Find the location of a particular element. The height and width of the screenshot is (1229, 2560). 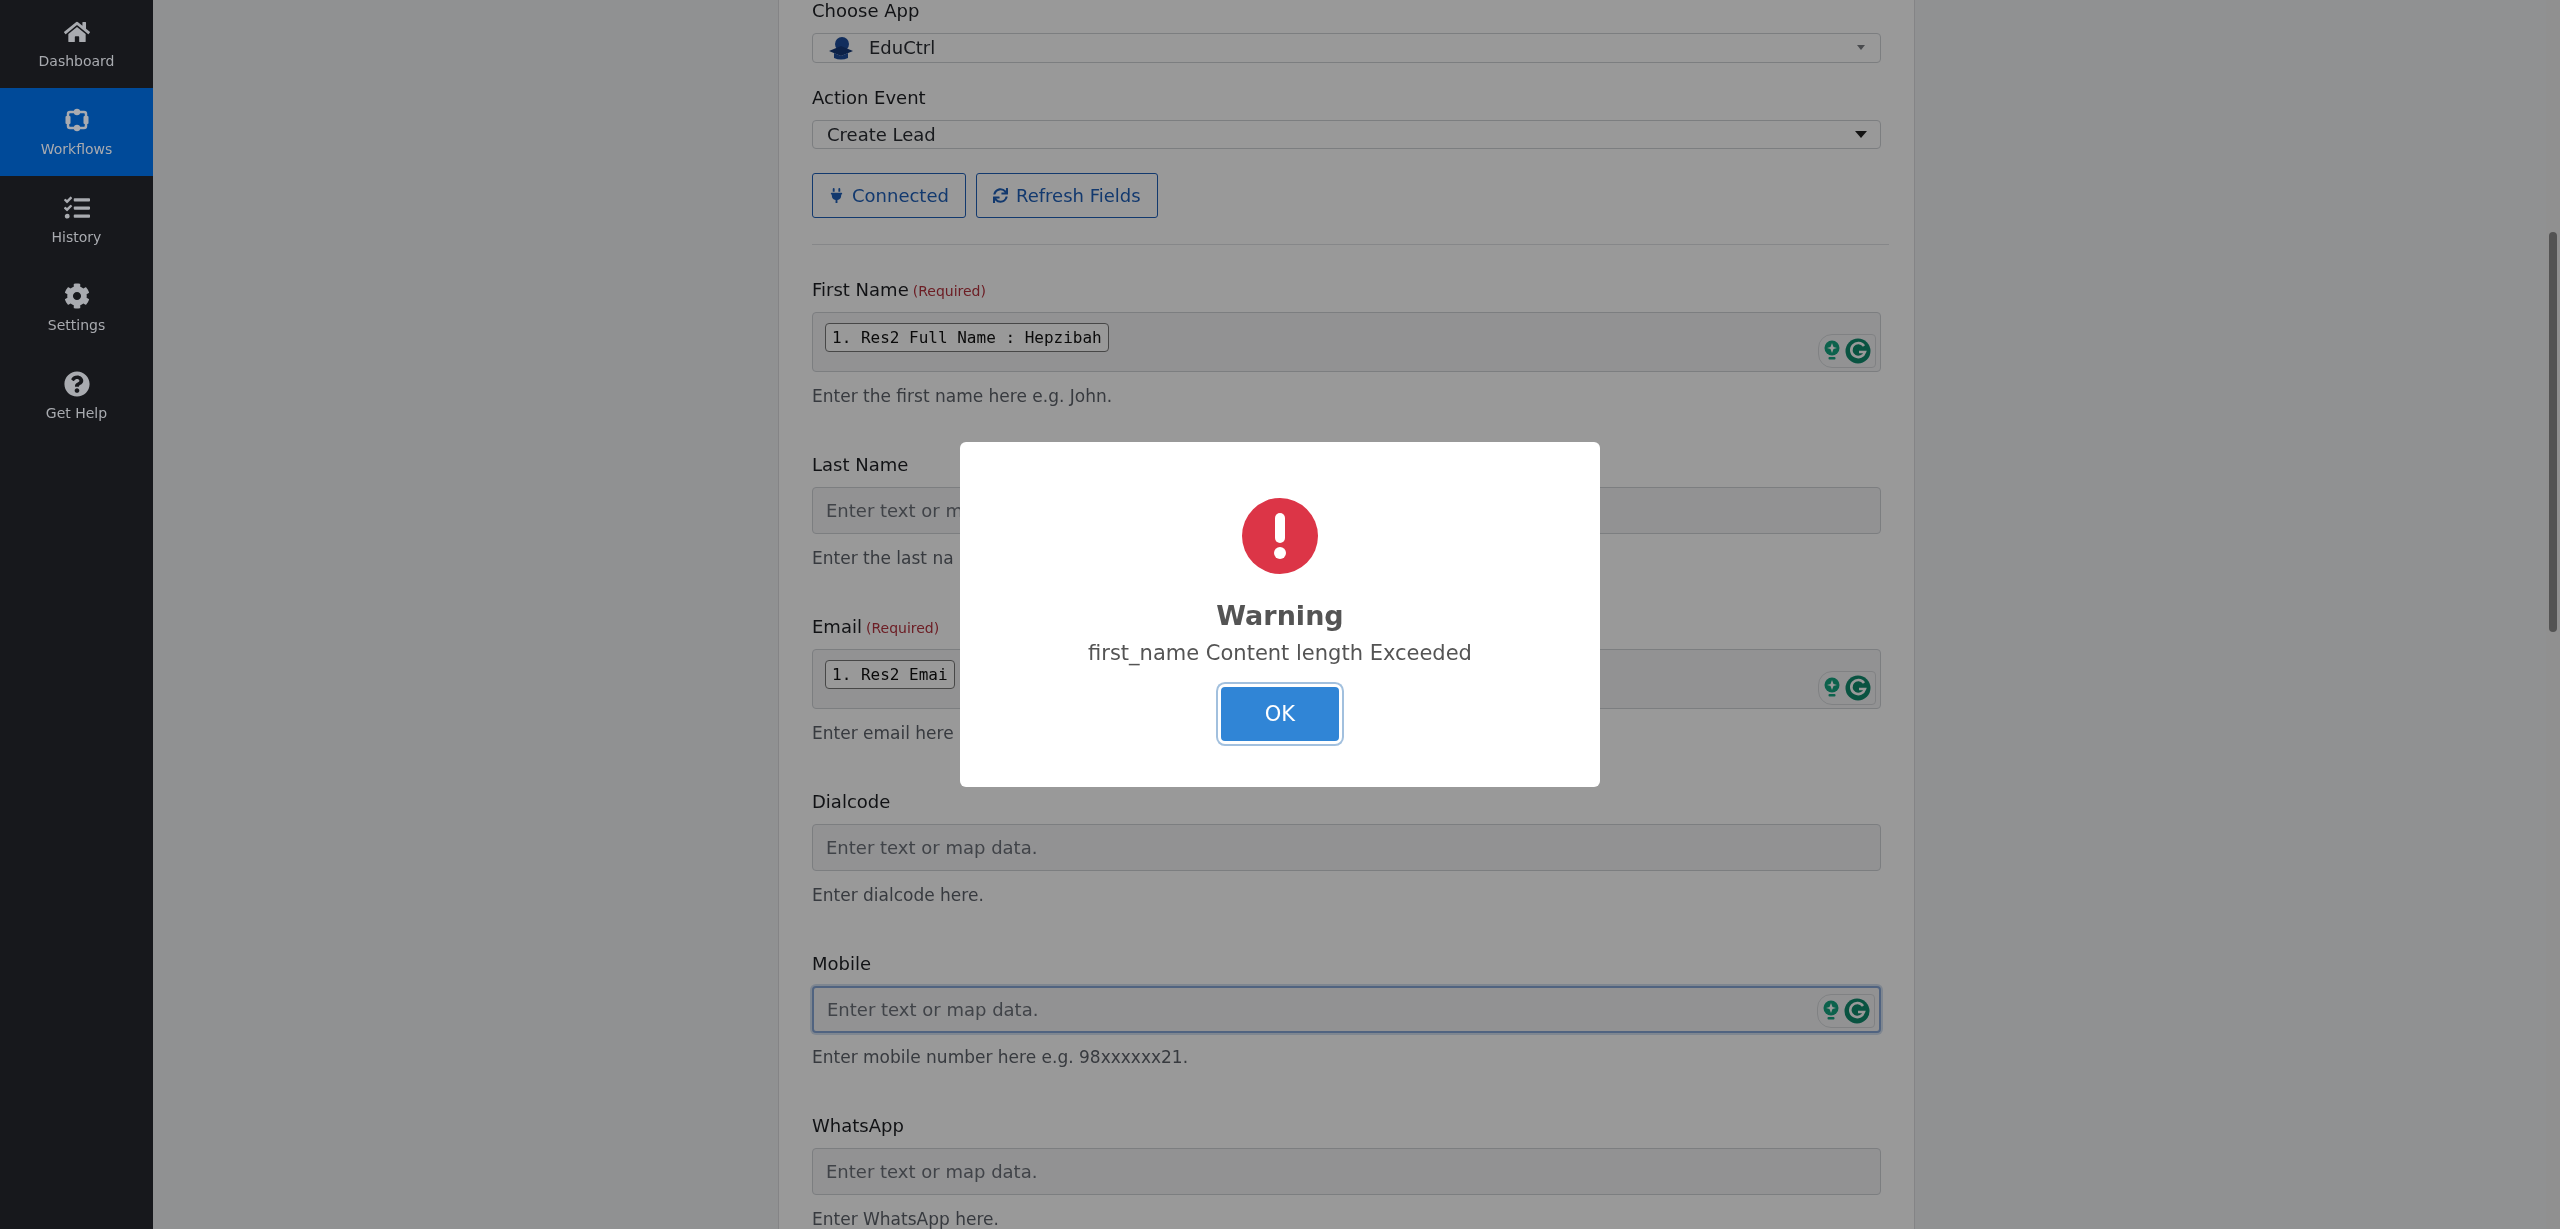

app-logo-icon is located at coordinates (841, 47).